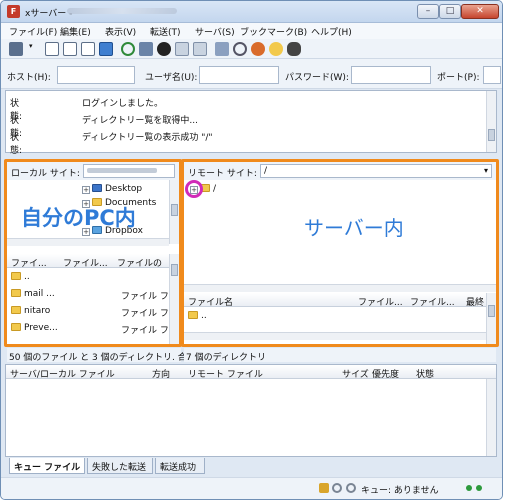 The image size is (505, 501). Describe the element at coordinates (200, 49) in the screenshot. I see `reconnect-icon` at that location.